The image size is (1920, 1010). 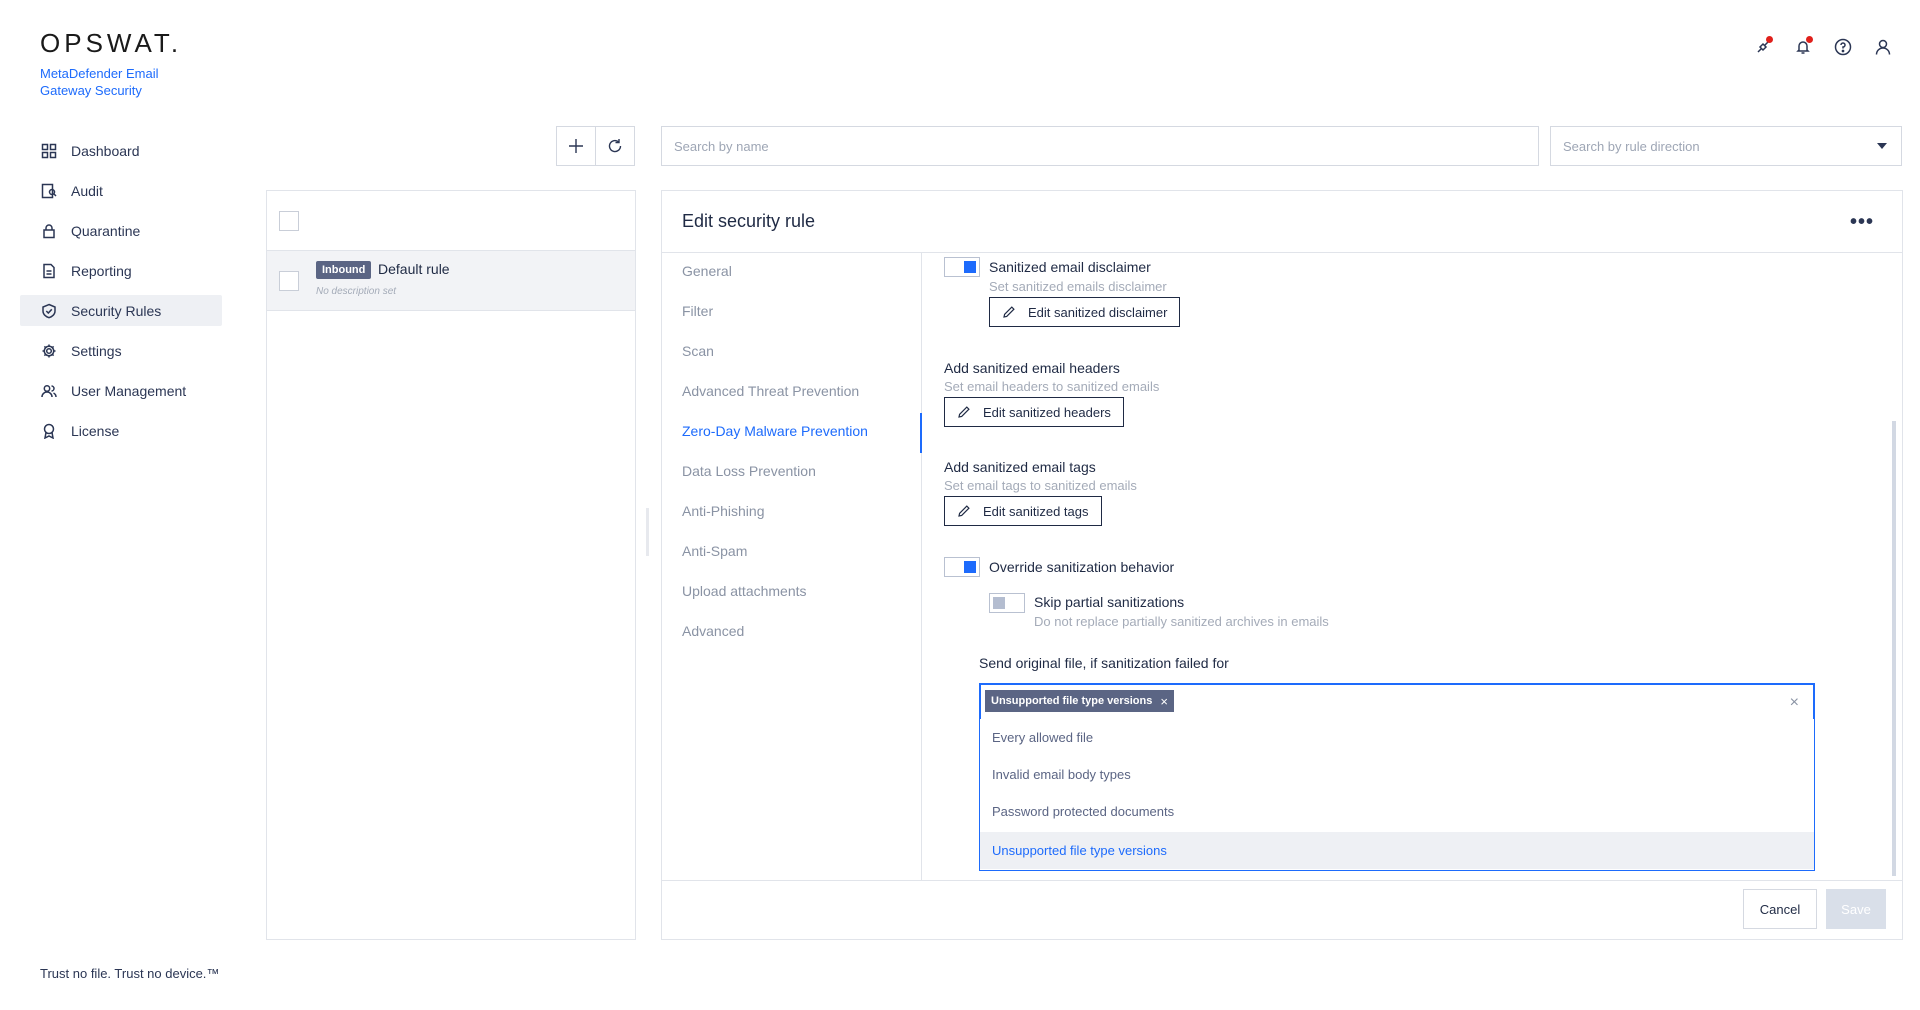 I want to click on send-original-multiselect: Unsupported file type versions × ×, so click(x=1397, y=702).